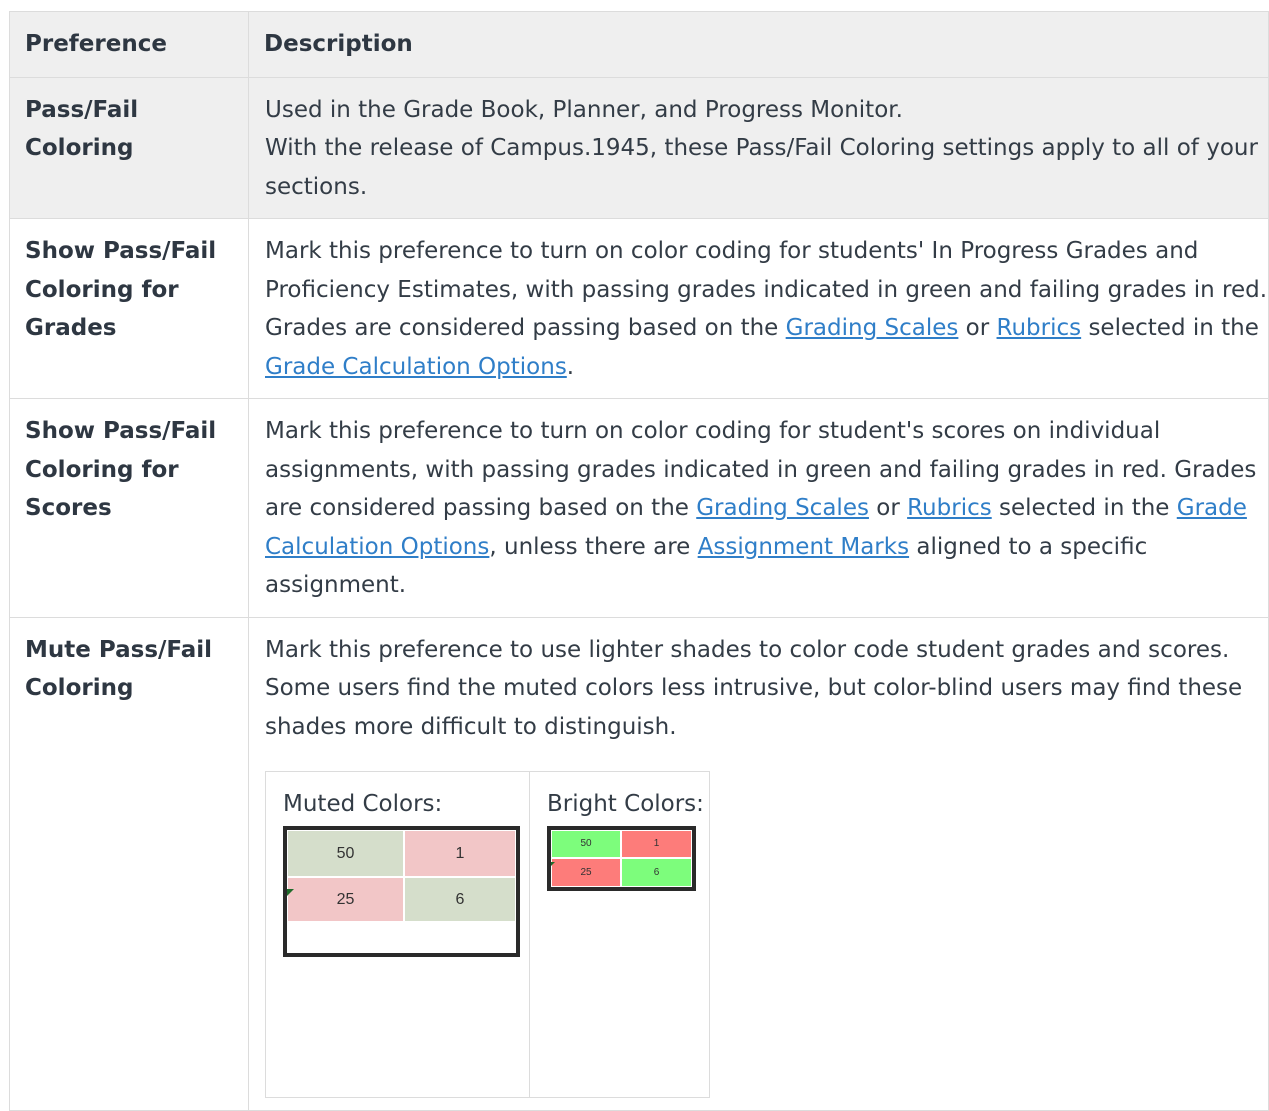 The image size is (1269, 1111). What do you see at coordinates (129, 147) in the screenshot?
I see `preference-name: Pass/Fail Coloring` at bounding box center [129, 147].